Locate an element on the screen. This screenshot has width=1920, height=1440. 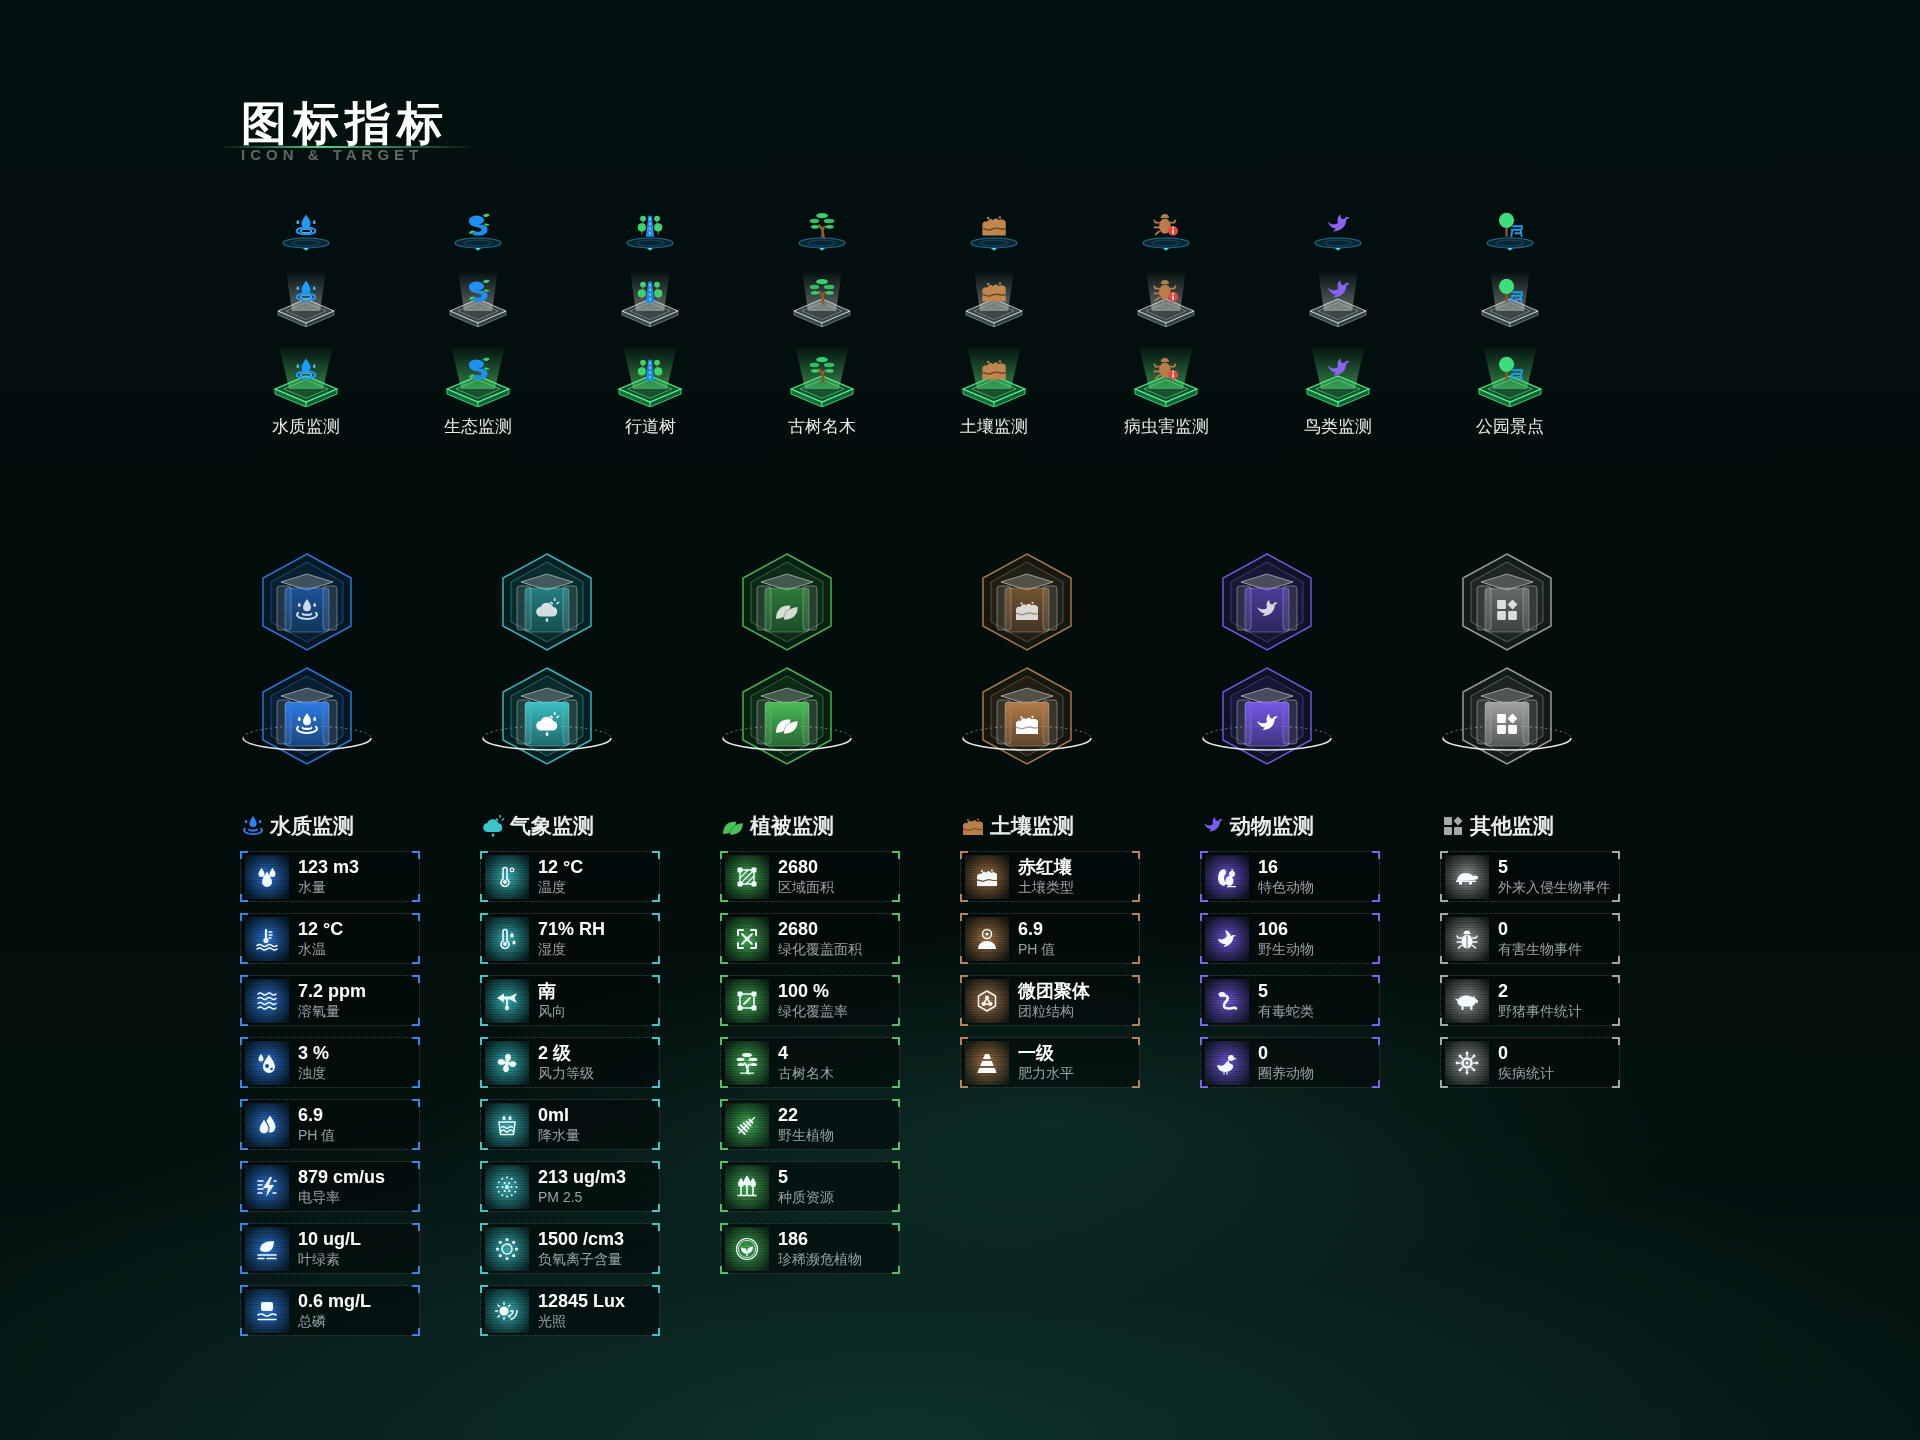
hexagon-molecule-icon is located at coordinates (987, 1000).